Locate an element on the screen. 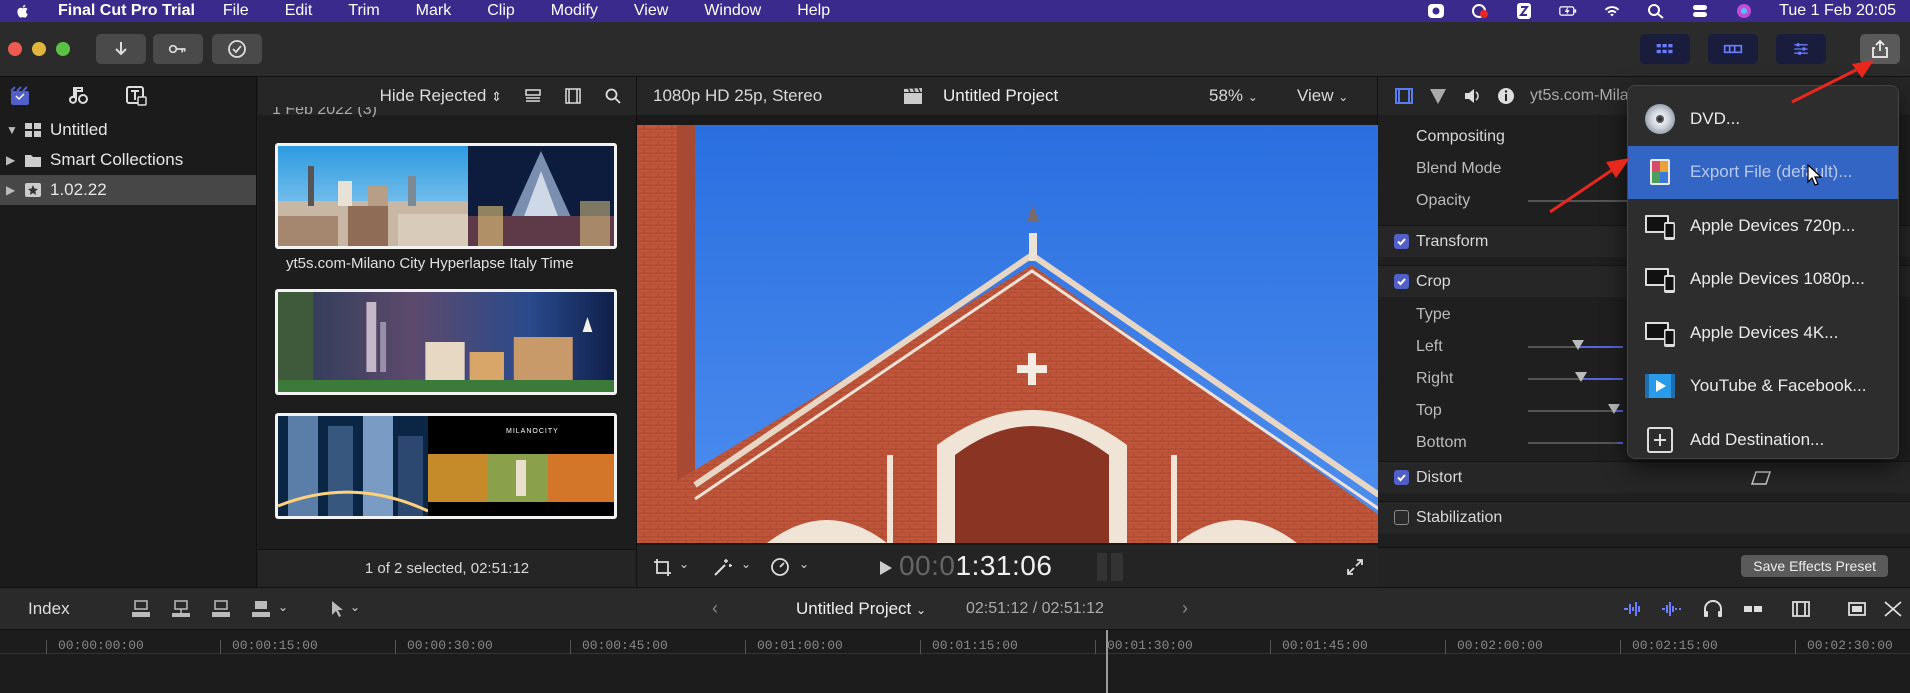  siri-icon is located at coordinates (1744, 11).